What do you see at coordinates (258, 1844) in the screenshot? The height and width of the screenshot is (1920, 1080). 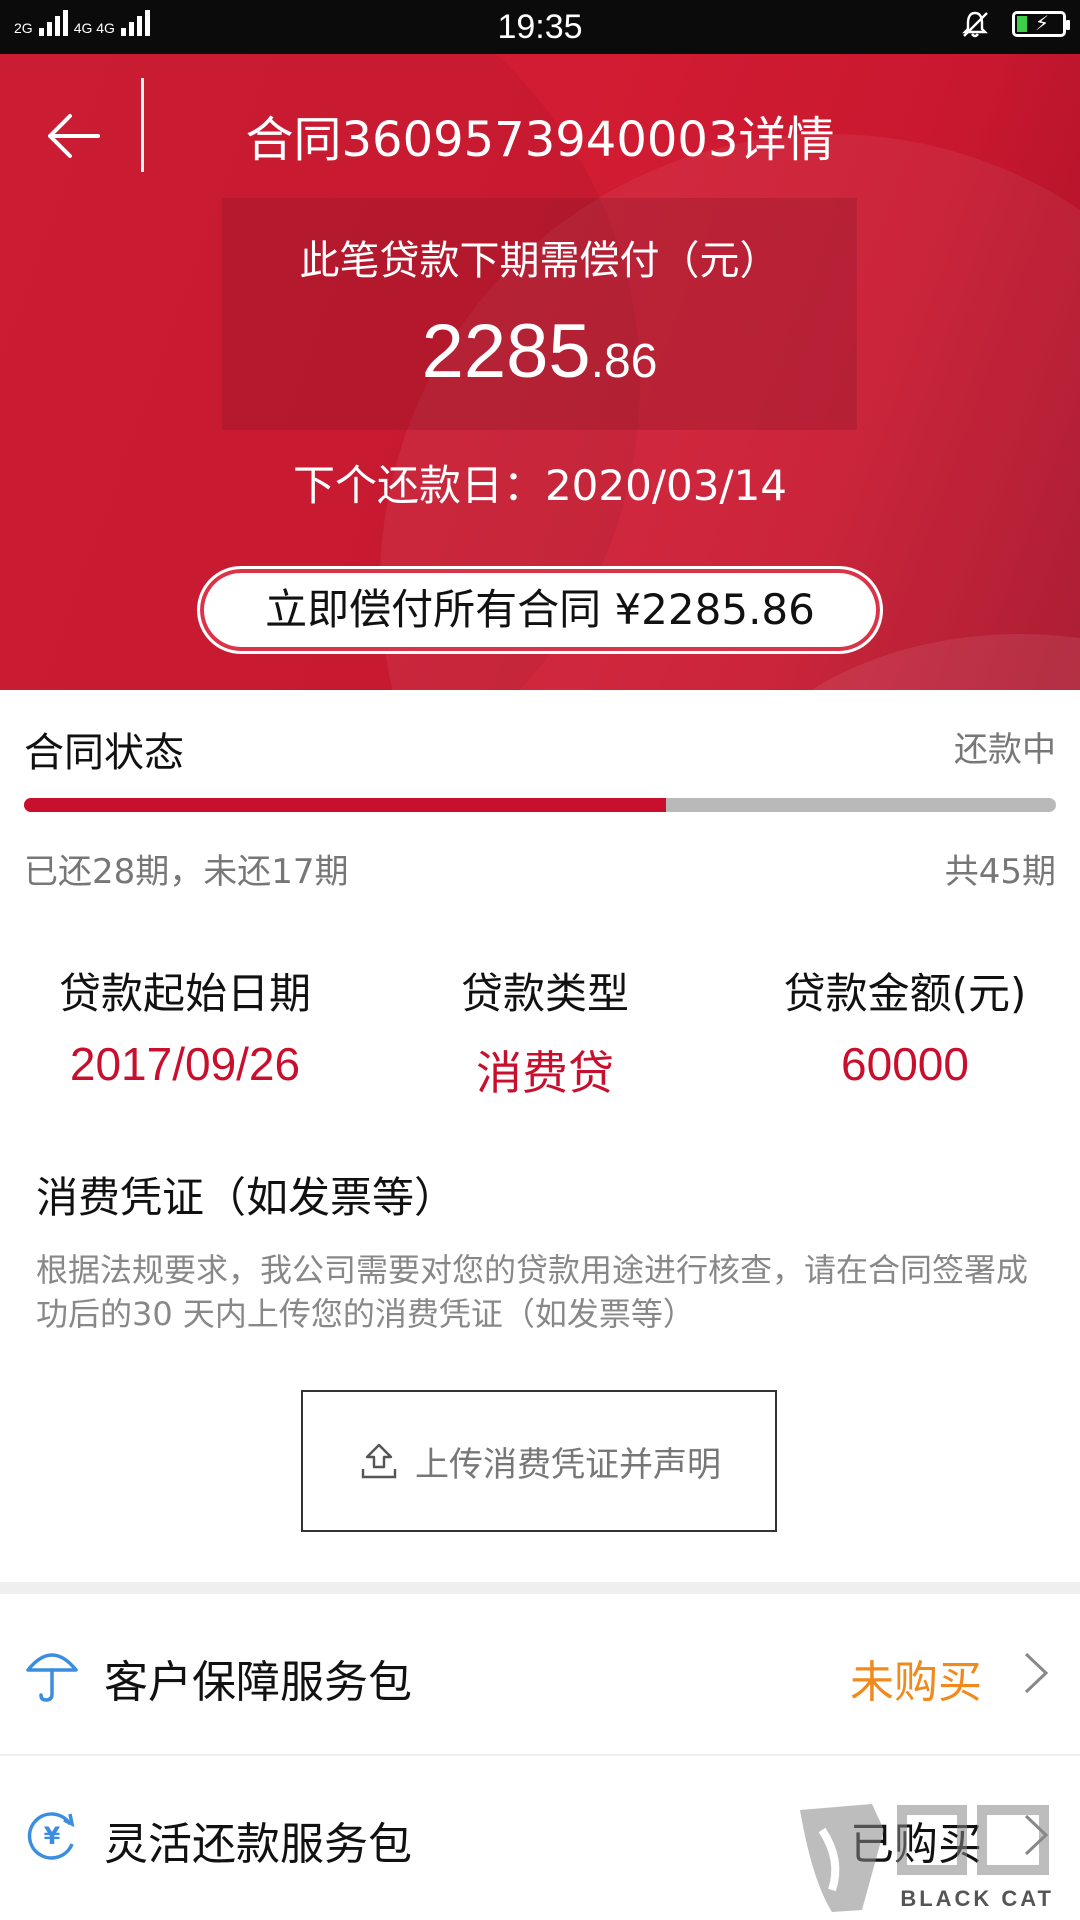 I see `service-label: 灵活还款服务包` at bounding box center [258, 1844].